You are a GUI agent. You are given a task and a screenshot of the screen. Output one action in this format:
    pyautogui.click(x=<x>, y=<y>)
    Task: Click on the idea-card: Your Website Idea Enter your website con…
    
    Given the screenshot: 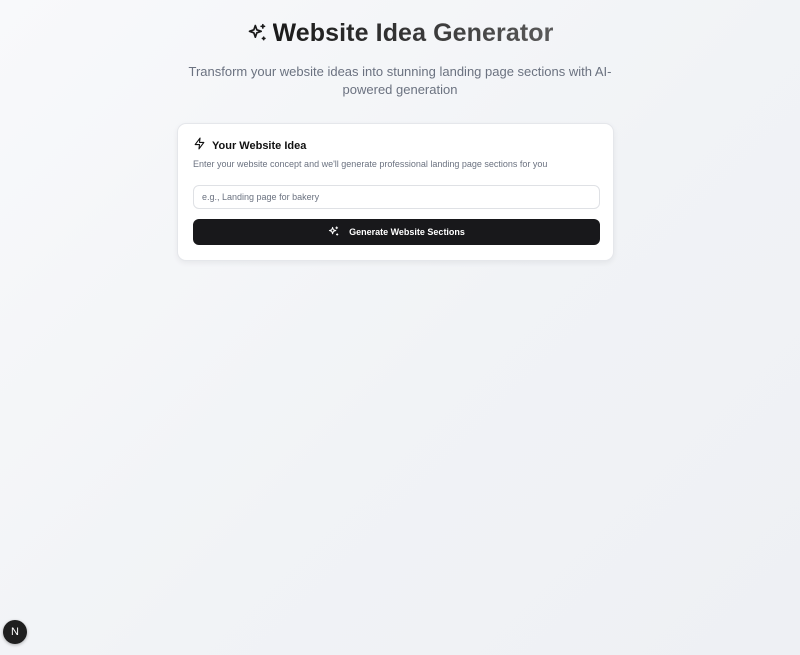 What is the action you would take?
    pyautogui.click(x=395, y=192)
    